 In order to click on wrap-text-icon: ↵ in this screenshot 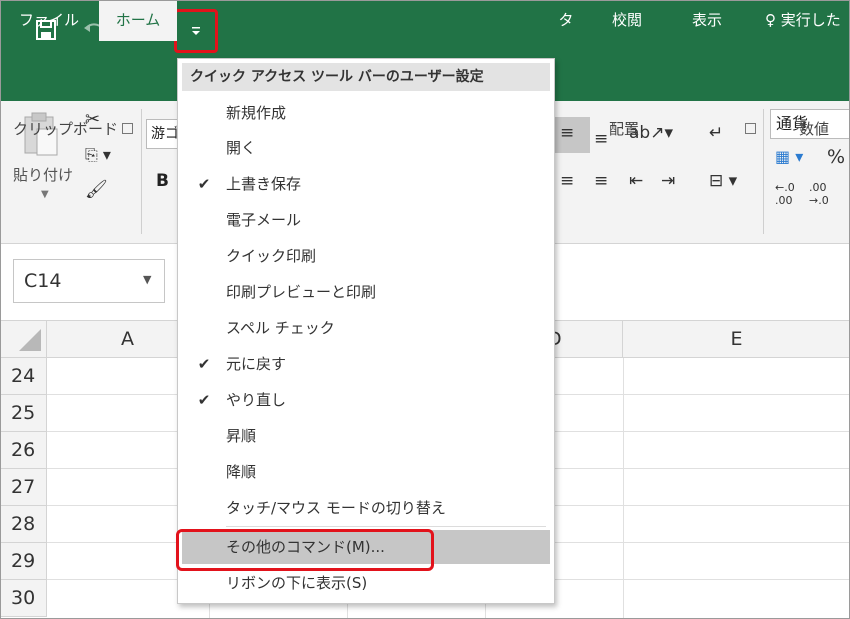, I will do `click(716, 133)`.